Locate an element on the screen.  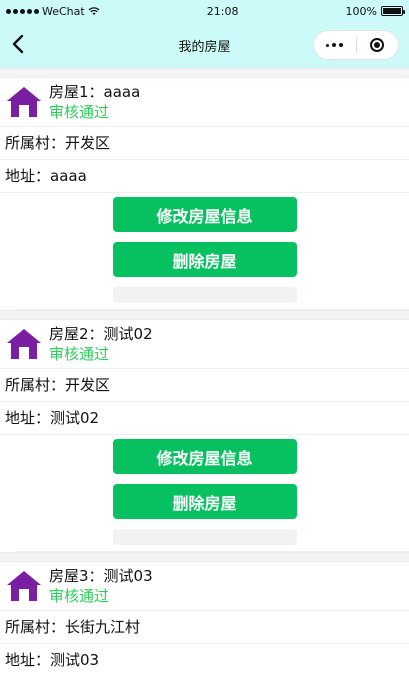
chevron-left-icon is located at coordinates (18, 44).